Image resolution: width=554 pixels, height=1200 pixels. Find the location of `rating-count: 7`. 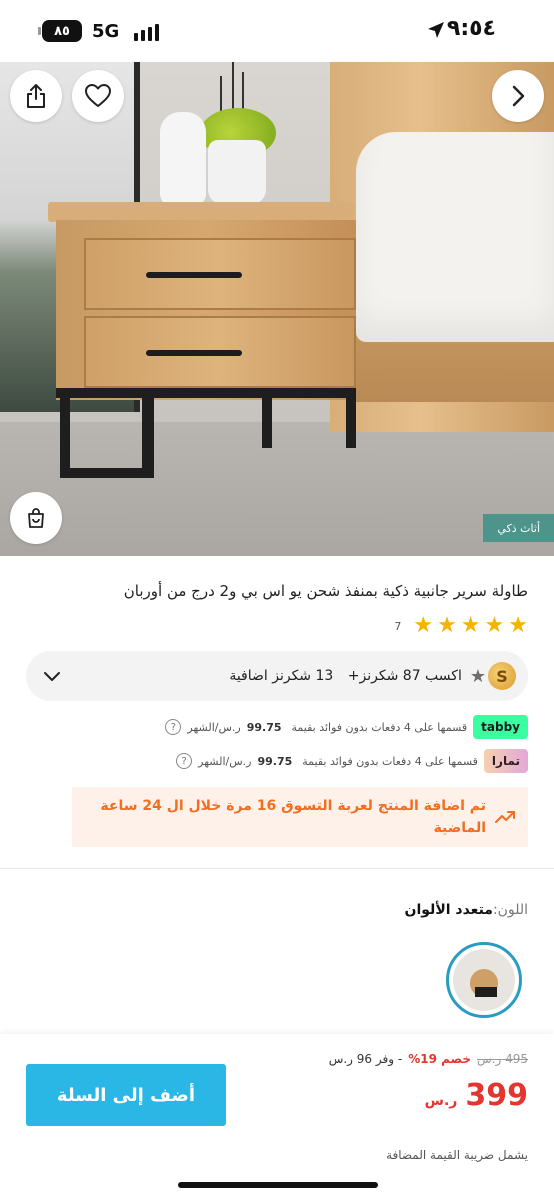

rating-count: 7 is located at coordinates (398, 626).